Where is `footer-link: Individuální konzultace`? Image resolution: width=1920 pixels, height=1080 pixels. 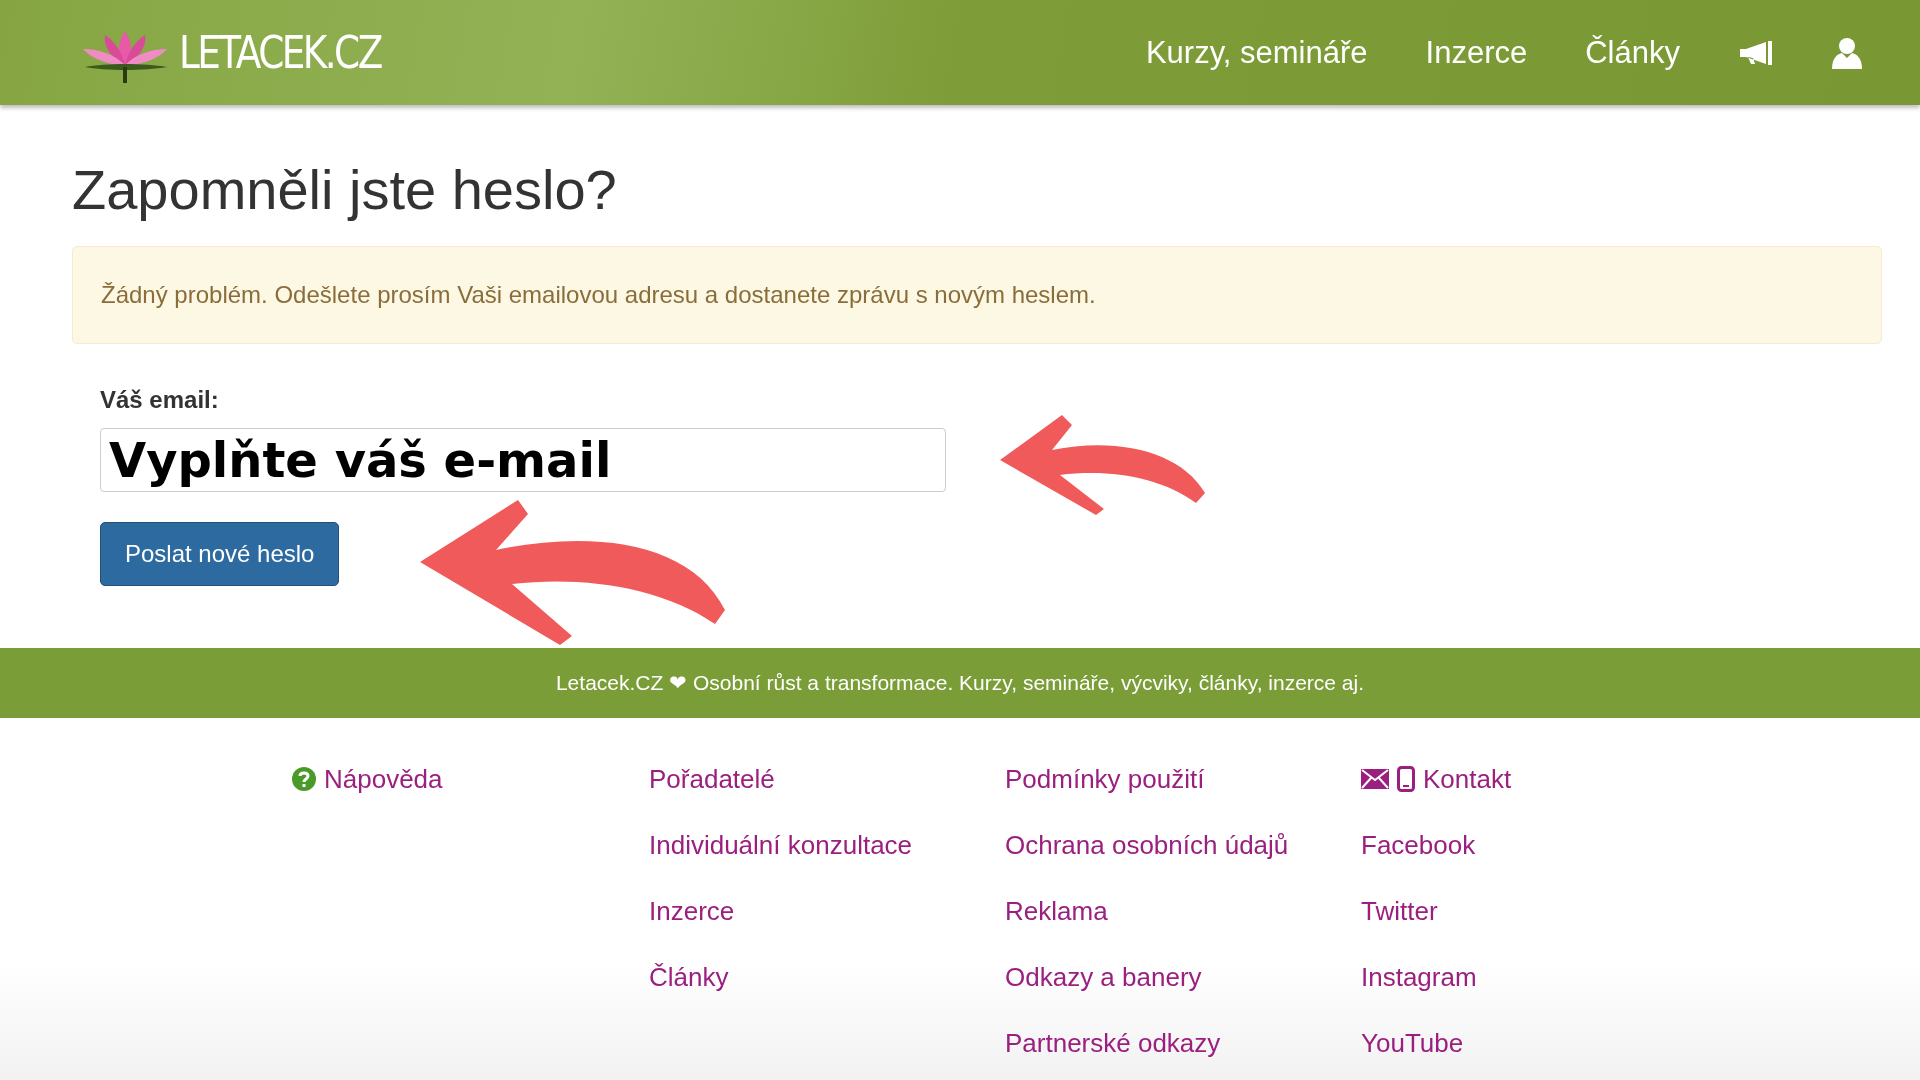 footer-link: Individuální konzultace is located at coordinates (781, 845).